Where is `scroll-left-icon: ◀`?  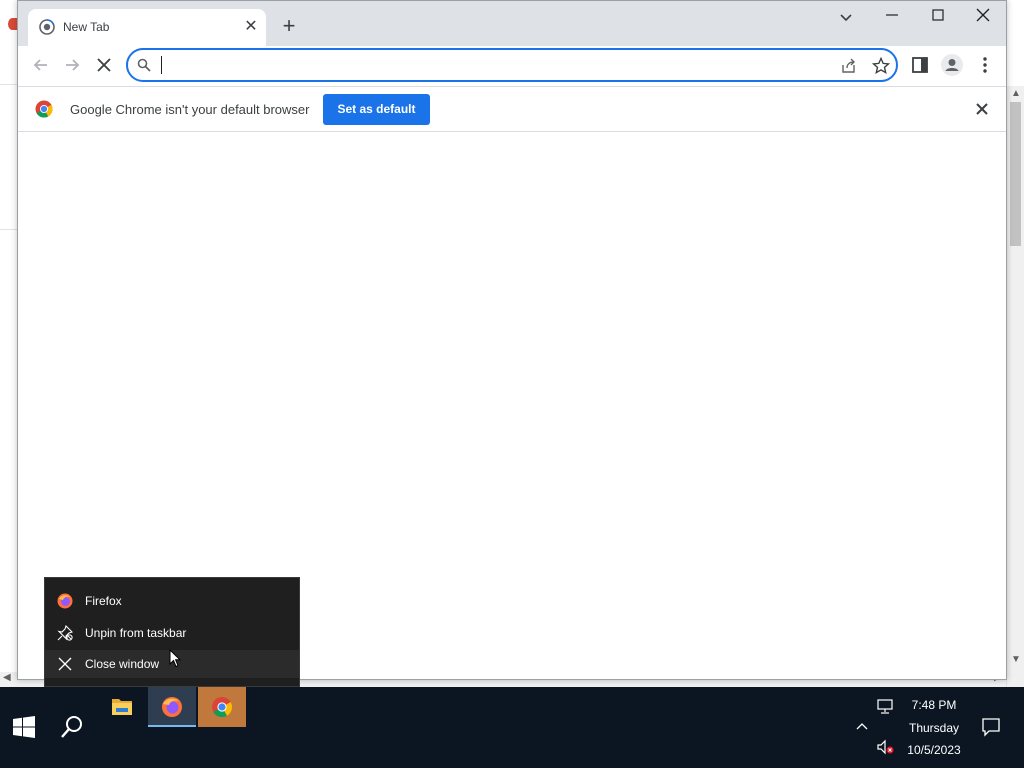 scroll-left-icon: ◀ is located at coordinates (7, 677).